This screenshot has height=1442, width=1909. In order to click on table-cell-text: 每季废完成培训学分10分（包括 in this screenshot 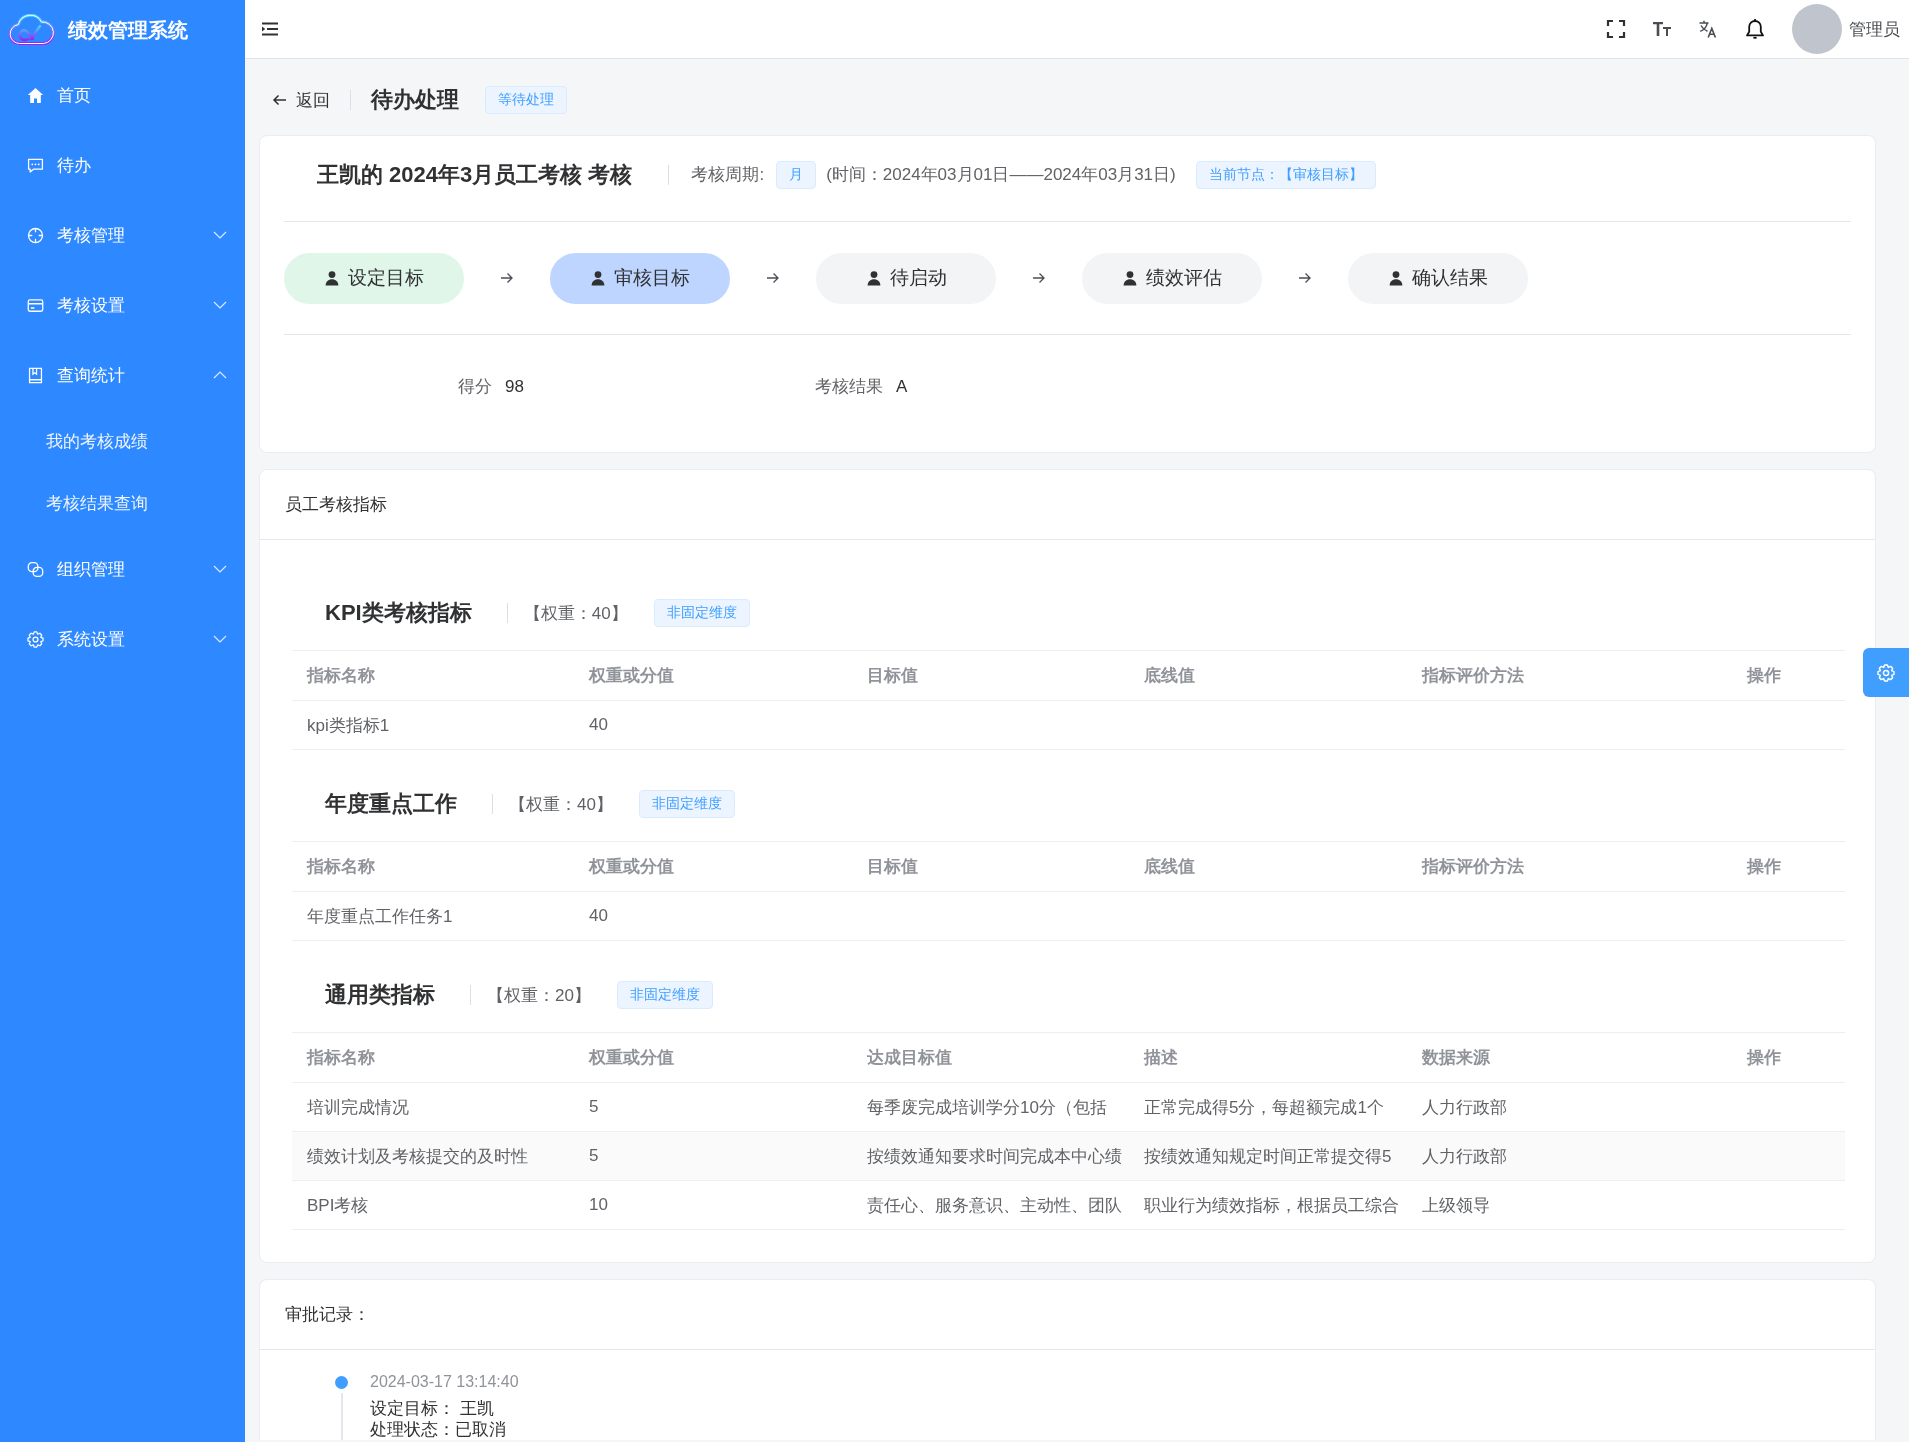, I will do `click(987, 1107)`.